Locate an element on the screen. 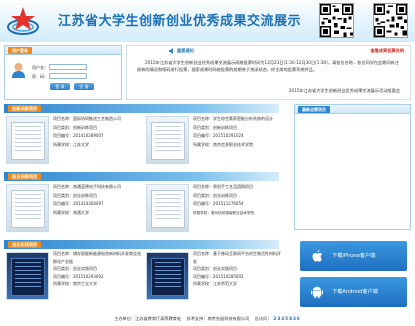 This screenshot has width=415, height=326. recommend-panel-header: 最新点赞项目 is located at coordinates (352, 109).